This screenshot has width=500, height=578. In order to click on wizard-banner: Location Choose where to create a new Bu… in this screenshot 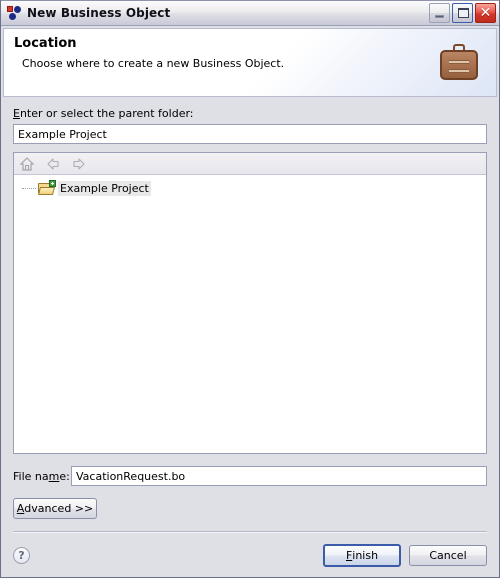, I will do `click(250, 62)`.